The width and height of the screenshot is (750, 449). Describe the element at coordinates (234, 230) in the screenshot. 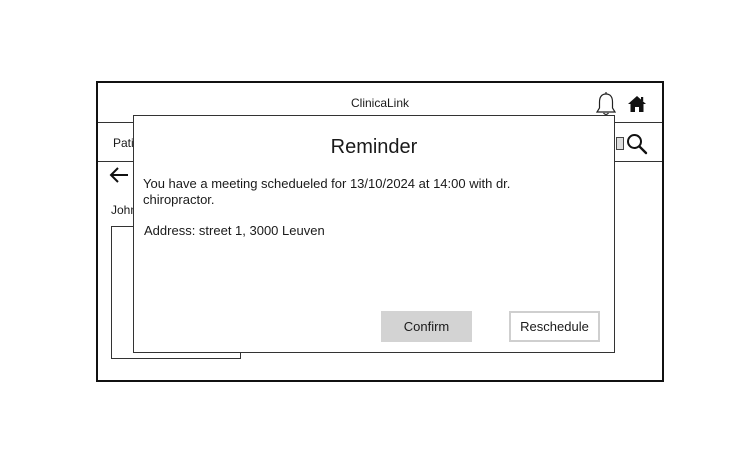

I see `reminder-address: Address: street 1, 3000 Leuven` at that location.